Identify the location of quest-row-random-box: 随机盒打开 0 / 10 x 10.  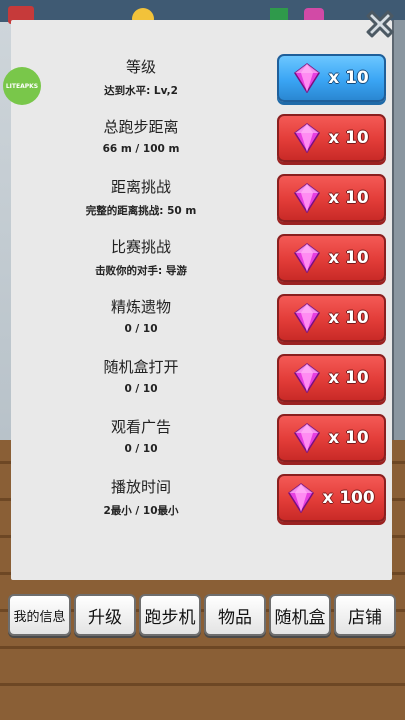
(201, 378).